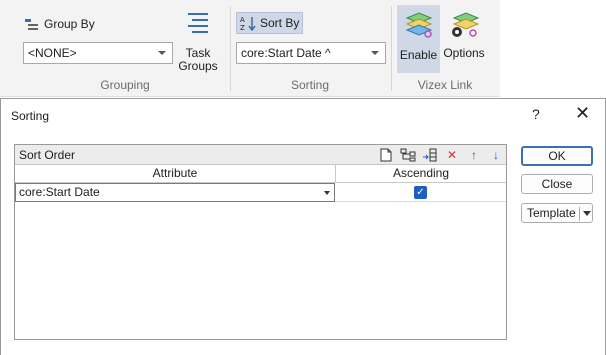 This screenshot has width=606, height=355. Describe the element at coordinates (557, 184) in the screenshot. I see `close-button: Close` at that location.